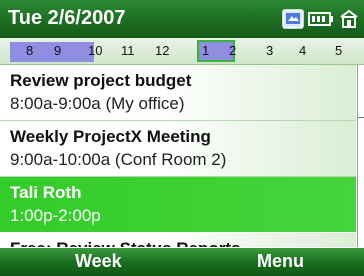  What do you see at coordinates (118, 159) in the screenshot?
I see `appointment-time: 9:00a-10:00a (Conf Room 2)` at bounding box center [118, 159].